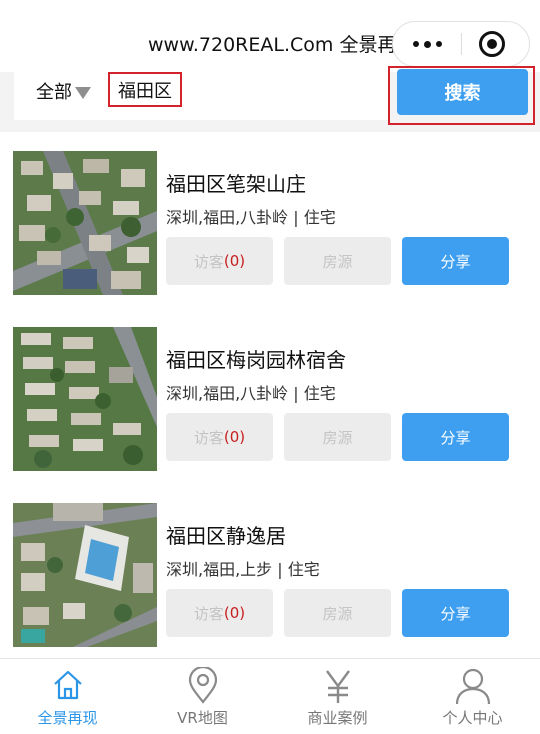 This screenshot has height=734, width=540. I want to click on listing-name: 福田区静逸居, so click(226, 534).